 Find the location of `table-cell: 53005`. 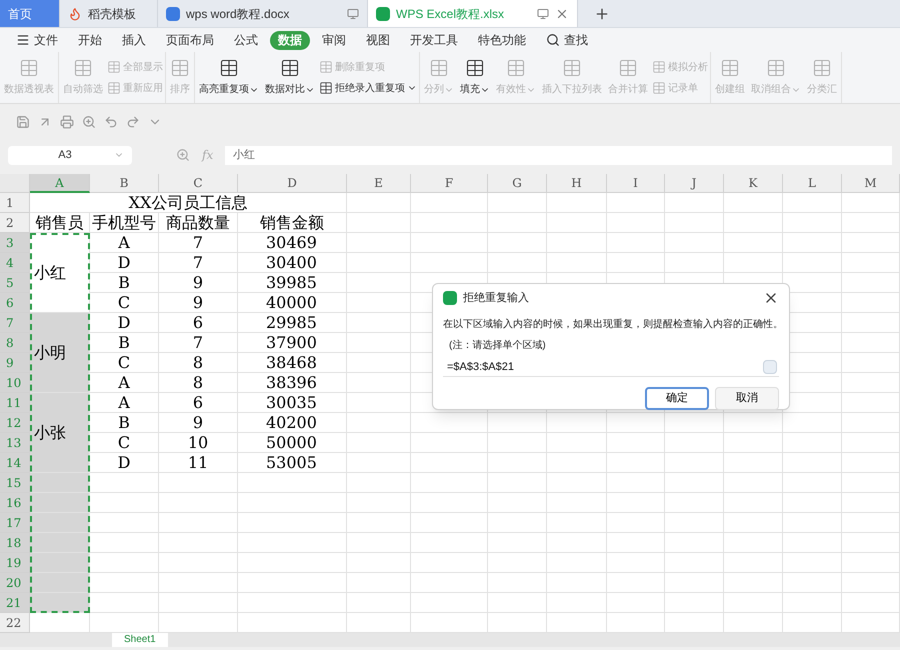

table-cell: 53005 is located at coordinates (292, 463).